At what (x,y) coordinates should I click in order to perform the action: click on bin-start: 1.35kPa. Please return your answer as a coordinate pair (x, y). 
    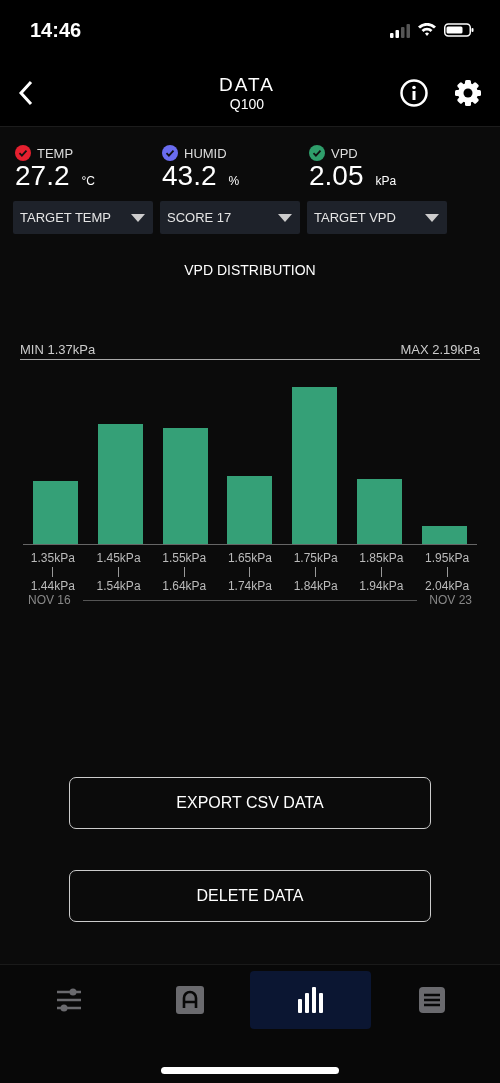
    Looking at the image, I should click on (52, 558).